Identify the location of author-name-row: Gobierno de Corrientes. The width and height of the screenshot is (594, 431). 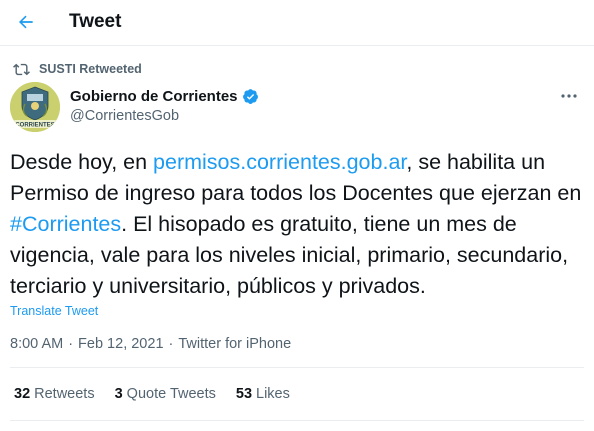
(164, 96).